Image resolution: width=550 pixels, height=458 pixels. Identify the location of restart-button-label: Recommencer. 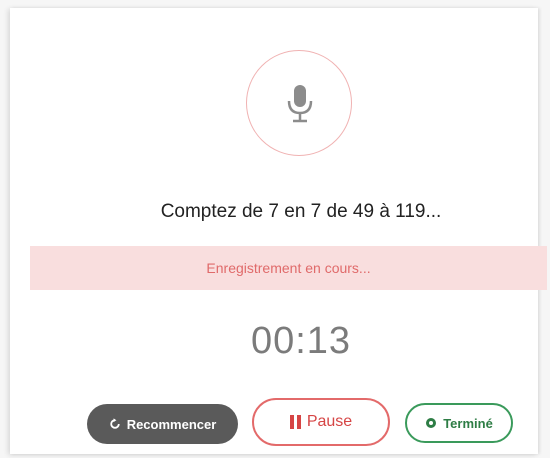
(171, 424).